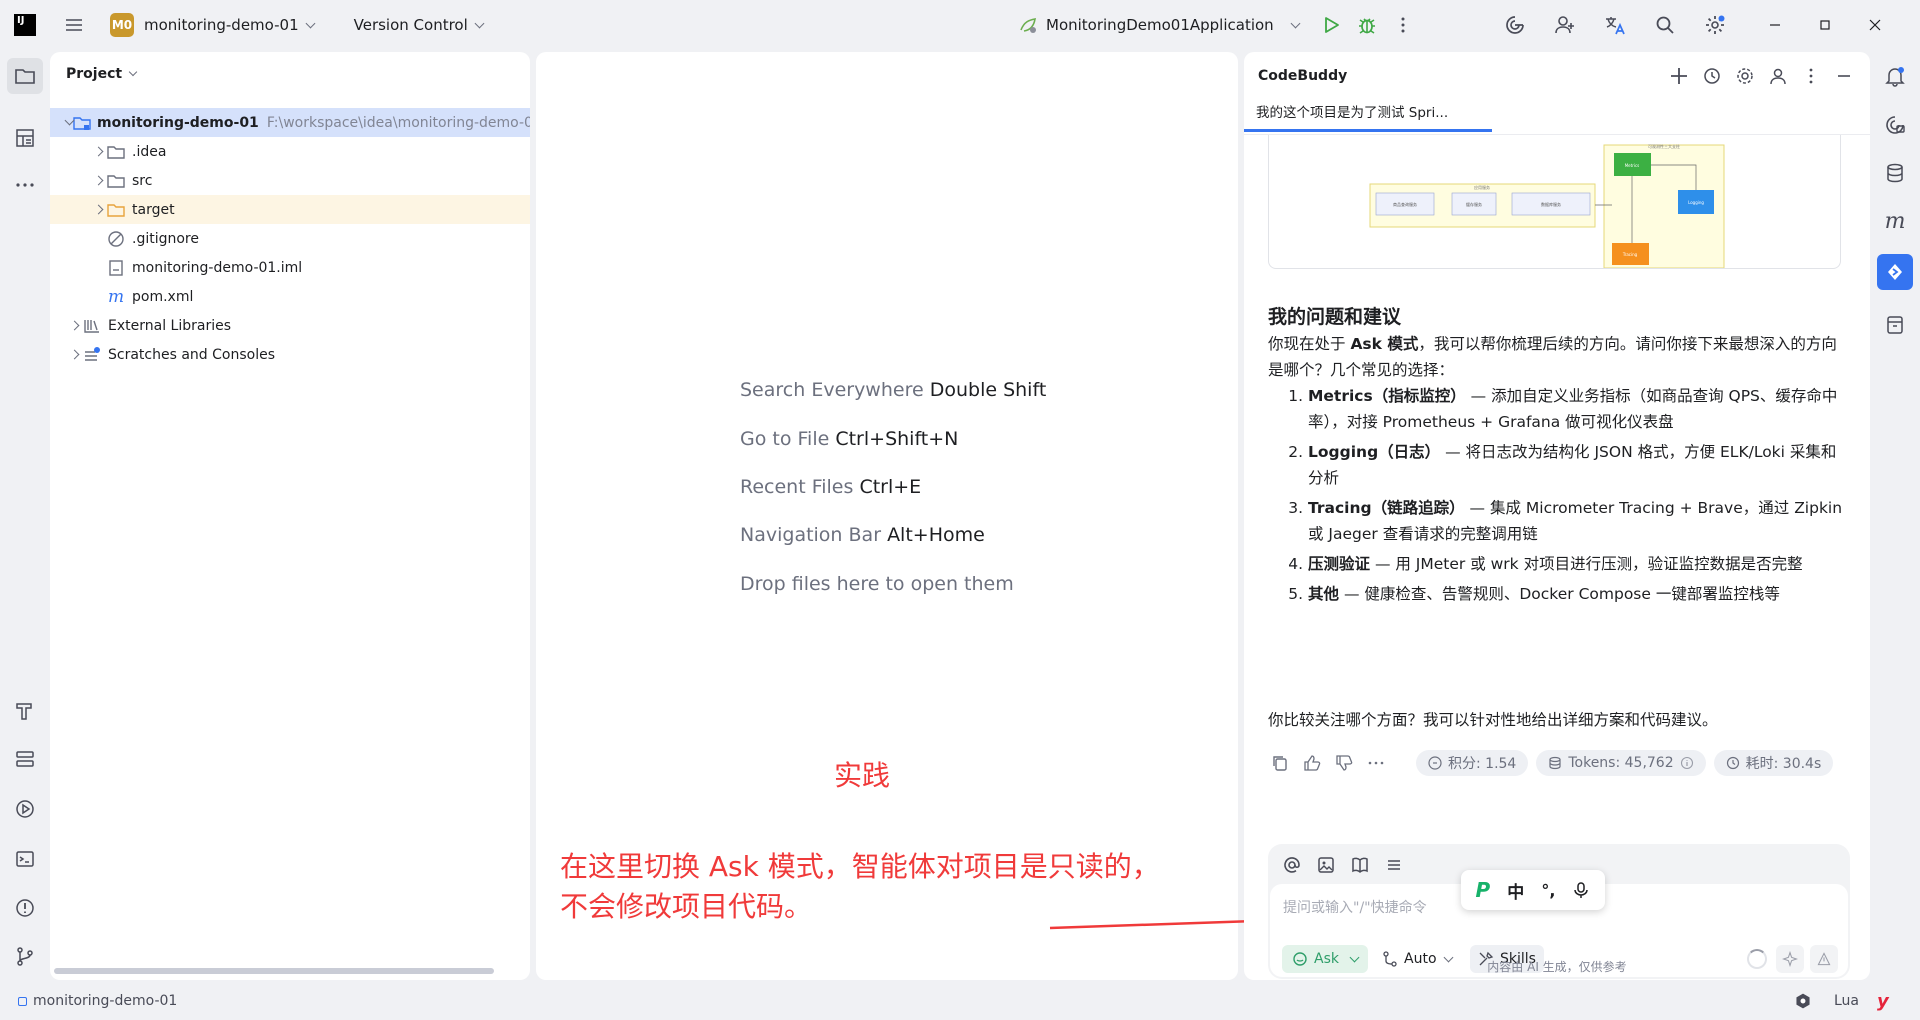  Describe the element at coordinates (1895, 325) in the screenshot. I see `archive-tool-icon` at that location.